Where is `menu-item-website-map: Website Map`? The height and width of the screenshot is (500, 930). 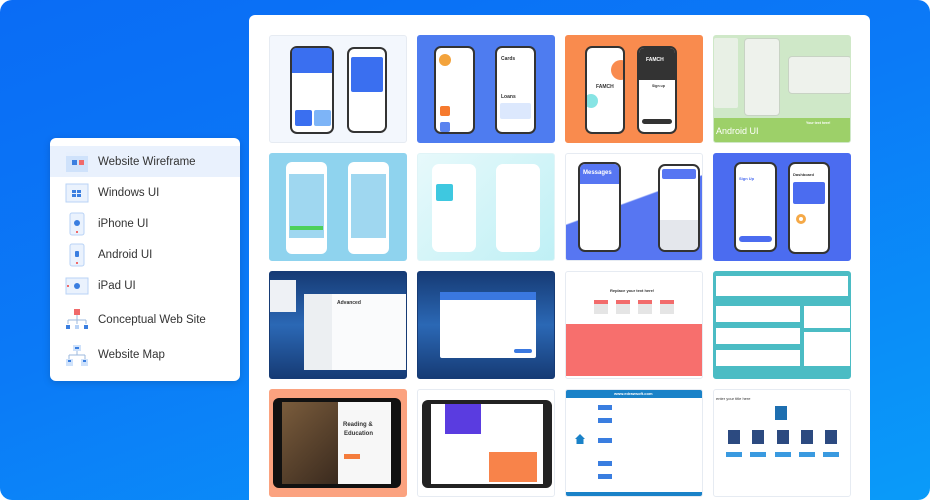 menu-item-website-map: Website Map is located at coordinates (145, 354).